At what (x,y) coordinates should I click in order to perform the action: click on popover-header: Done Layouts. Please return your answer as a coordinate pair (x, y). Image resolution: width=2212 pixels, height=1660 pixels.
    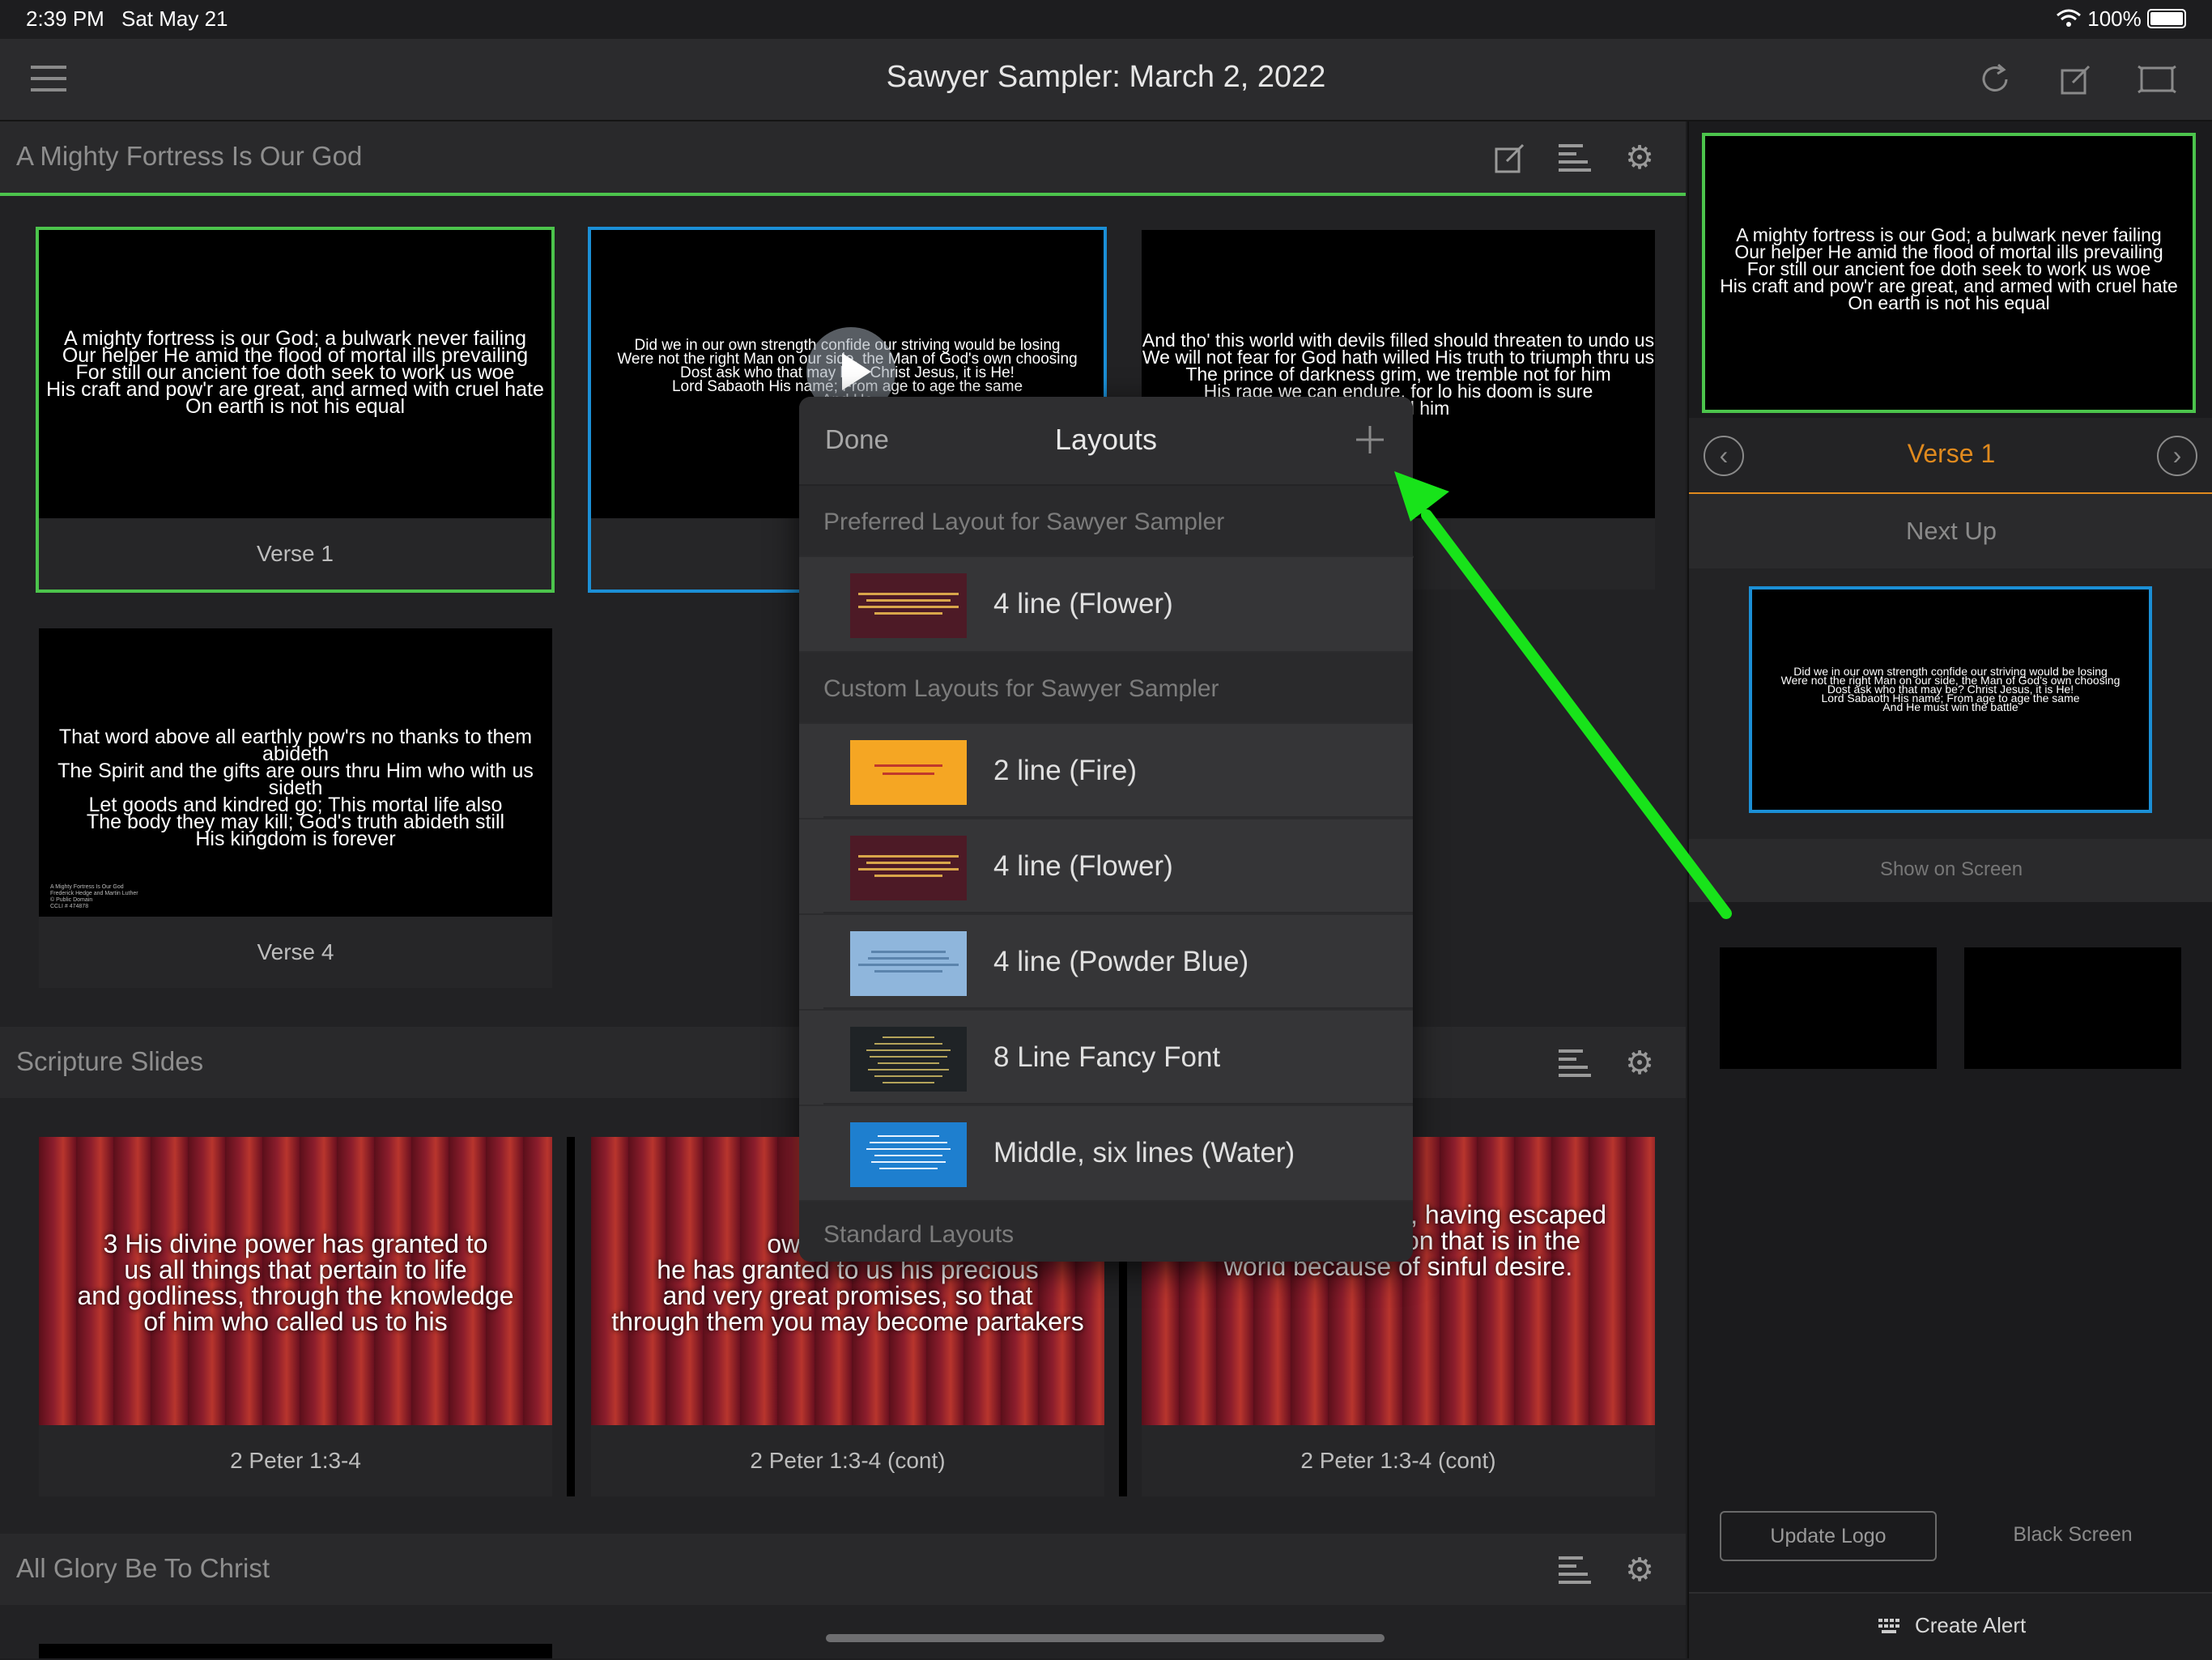
    Looking at the image, I should click on (1106, 441).